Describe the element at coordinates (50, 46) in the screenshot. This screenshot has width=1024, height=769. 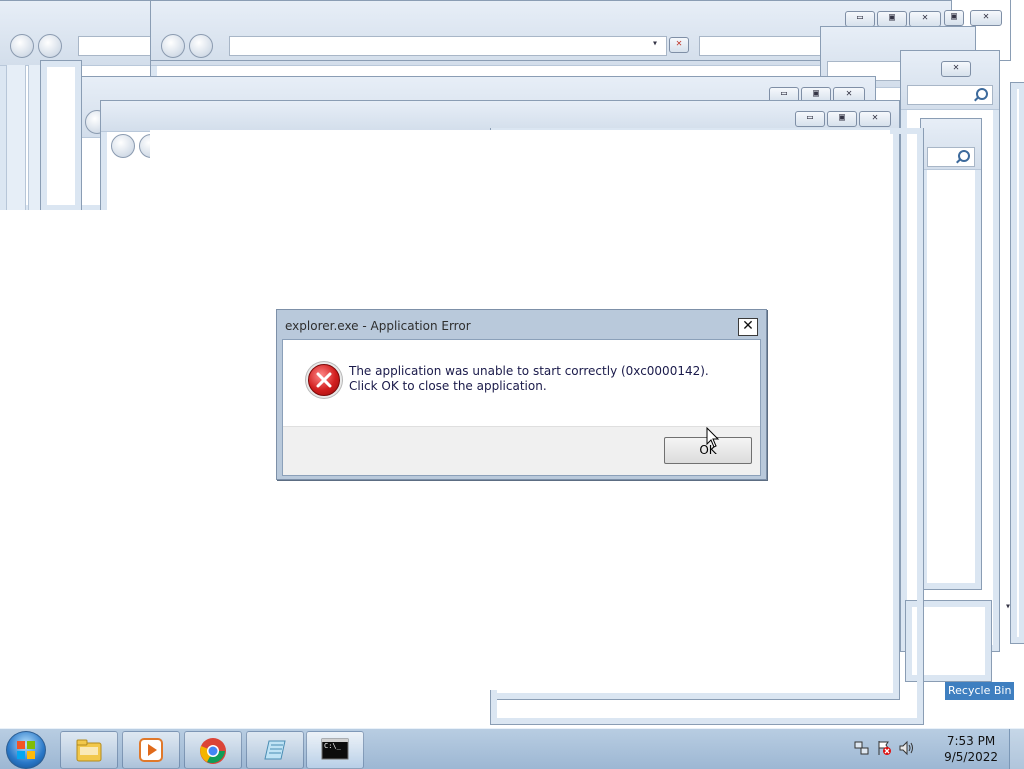
I see `forward-icon` at that location.